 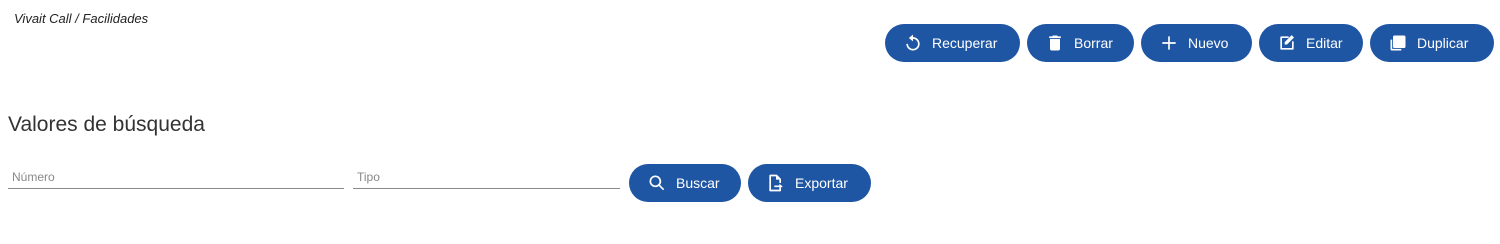 I want to click on numero-input, so click(x=176, y=176).